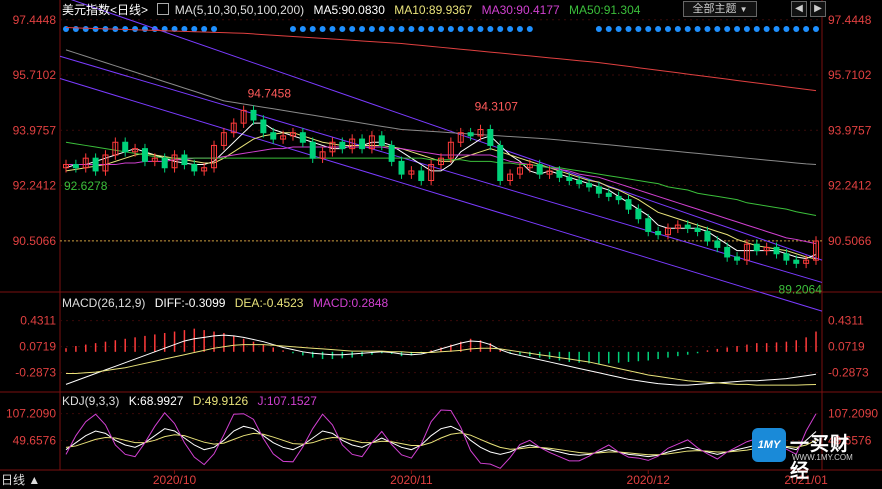  I want to click on prev-button: ◀, so click(799, 9).